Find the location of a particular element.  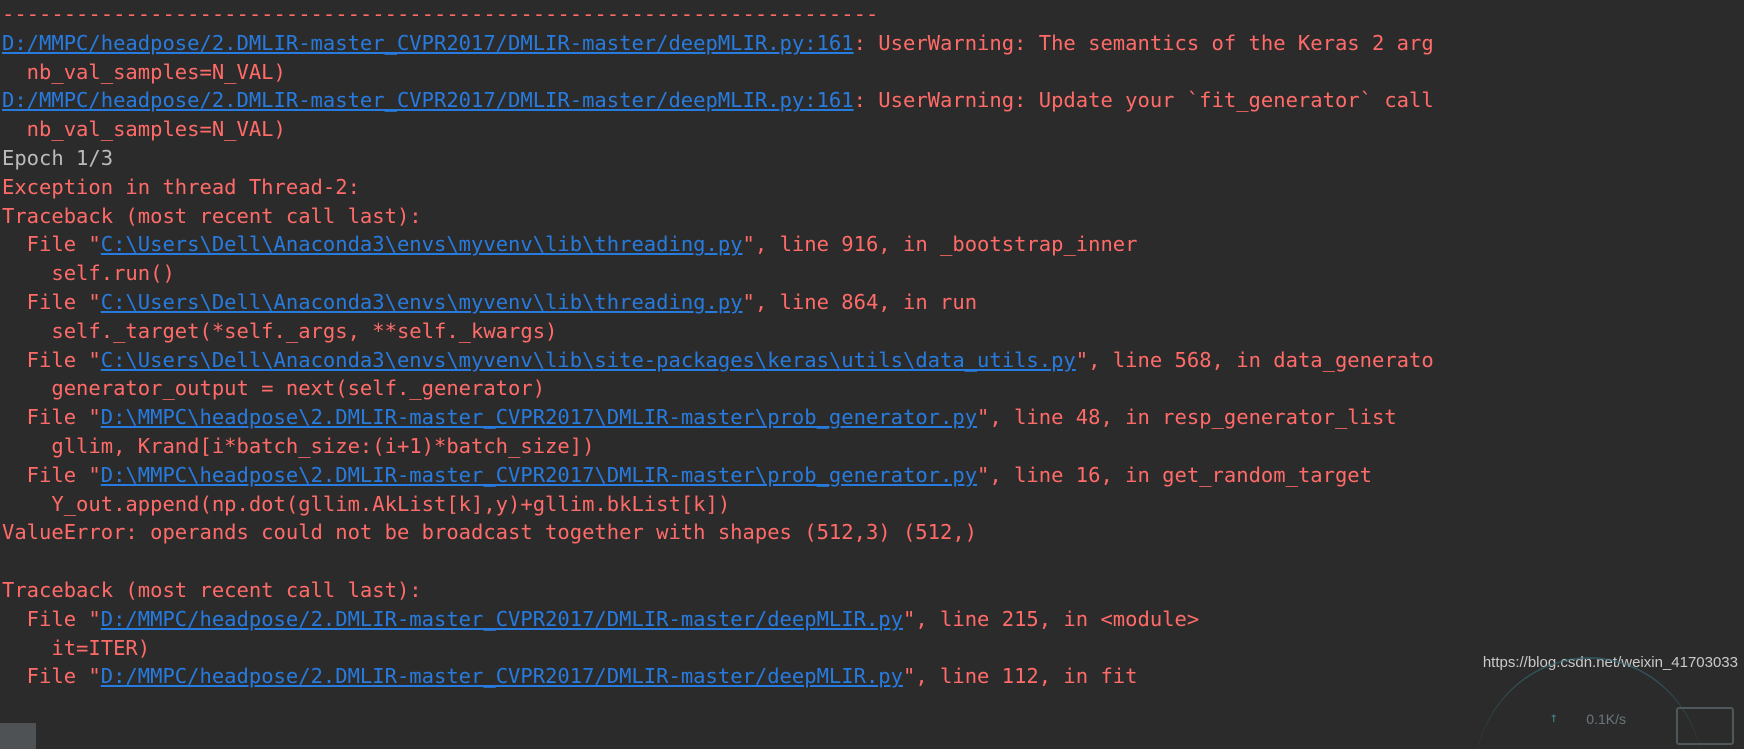

console-line-warning-2-arg: nb_val_samples=N_VAL) is located at coordinates (872, 129).